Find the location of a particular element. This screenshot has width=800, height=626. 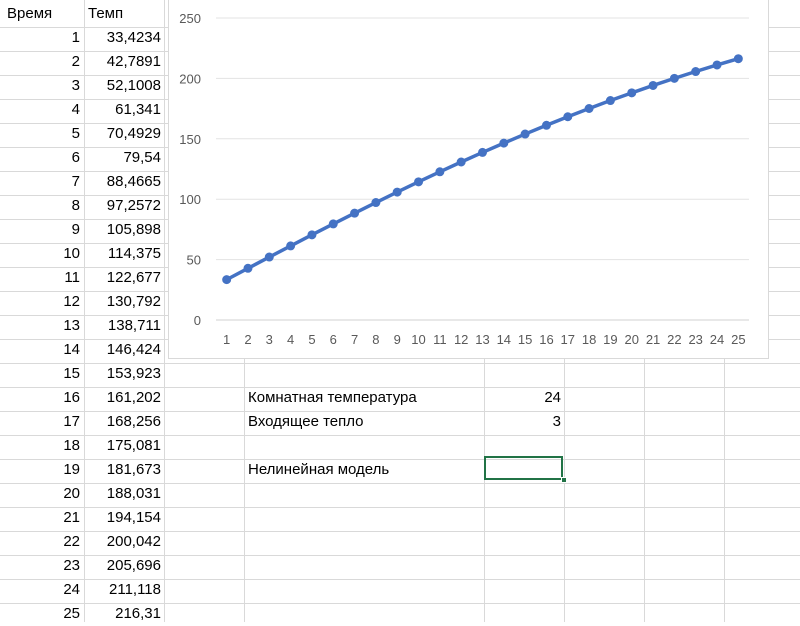

nonlinear-model-label: Нелинейная модель is located at coordinates (366, 470).